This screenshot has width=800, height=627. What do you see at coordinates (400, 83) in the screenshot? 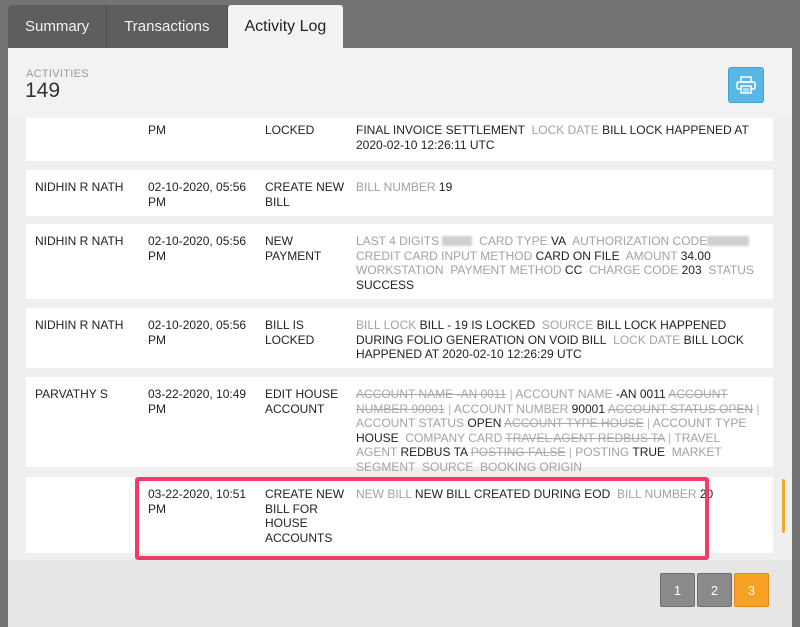
I see `activity-header: ACTIVITIES 149` at bounding box center [400, 83].